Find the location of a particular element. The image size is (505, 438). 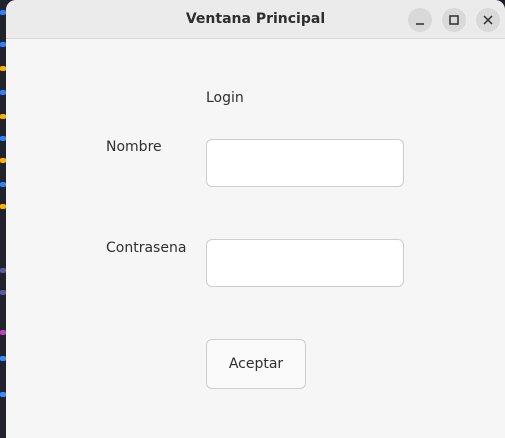

title-bar: Ventana Principal is located at coordinates (255, 19).